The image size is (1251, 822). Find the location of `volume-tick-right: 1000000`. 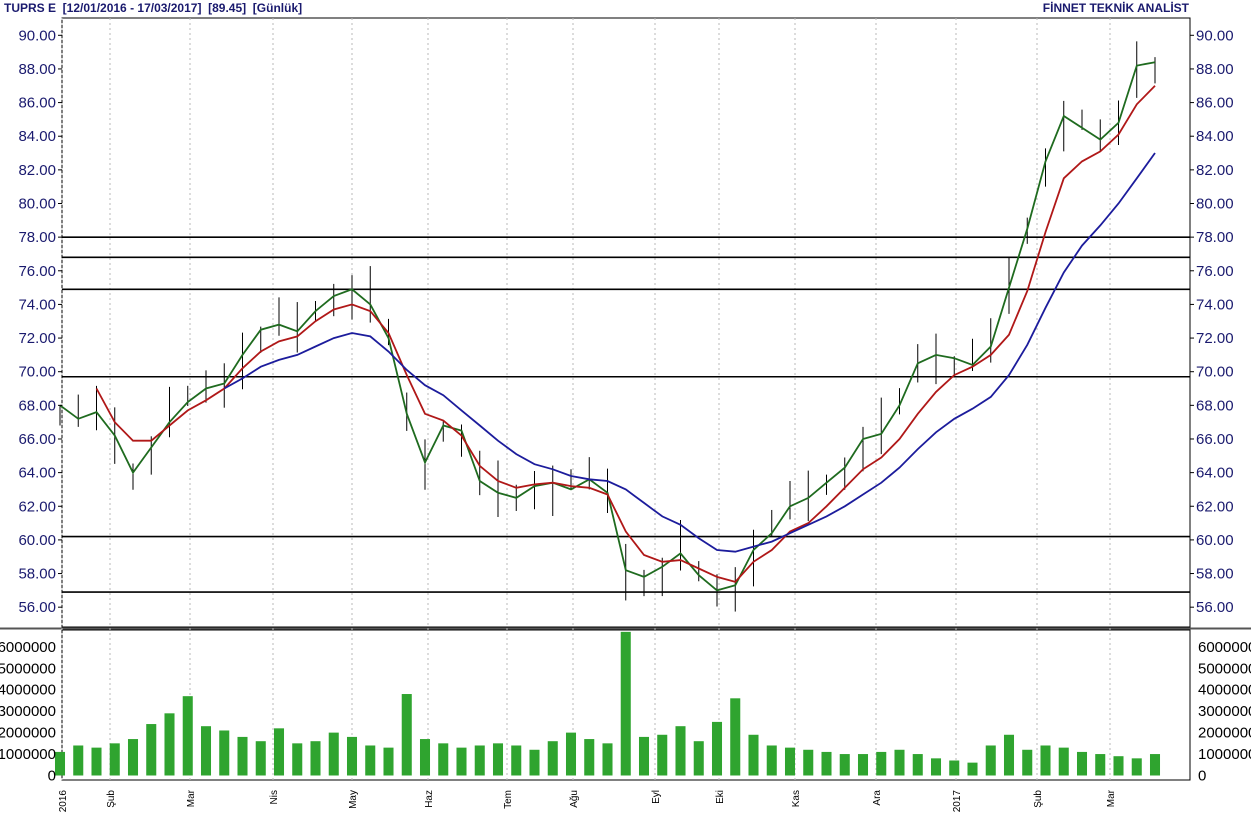

volume-tick-right: 1000000 is located at coordinates (1224, 754).